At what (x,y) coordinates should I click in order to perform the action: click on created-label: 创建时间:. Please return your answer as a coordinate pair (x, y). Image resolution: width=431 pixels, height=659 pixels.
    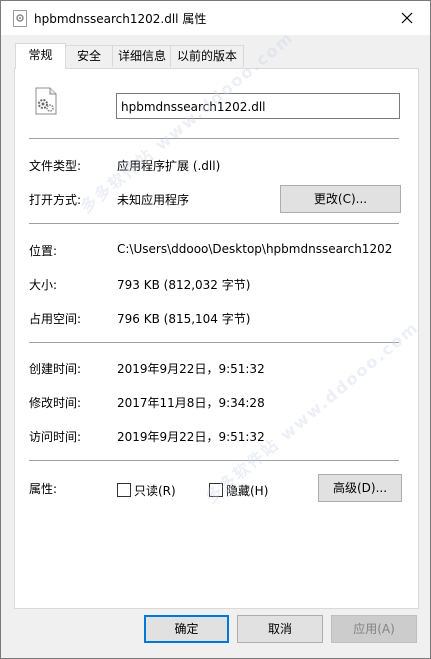
    Looking at the image, I should click on (55, 369).